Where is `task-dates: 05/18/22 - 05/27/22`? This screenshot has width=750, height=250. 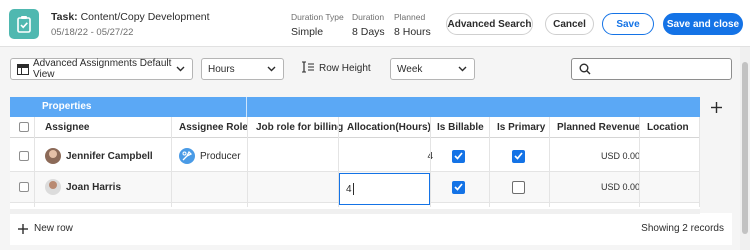 task-dates: 05/18/22 - 05/27/22 is located at coordinates (92, 32).